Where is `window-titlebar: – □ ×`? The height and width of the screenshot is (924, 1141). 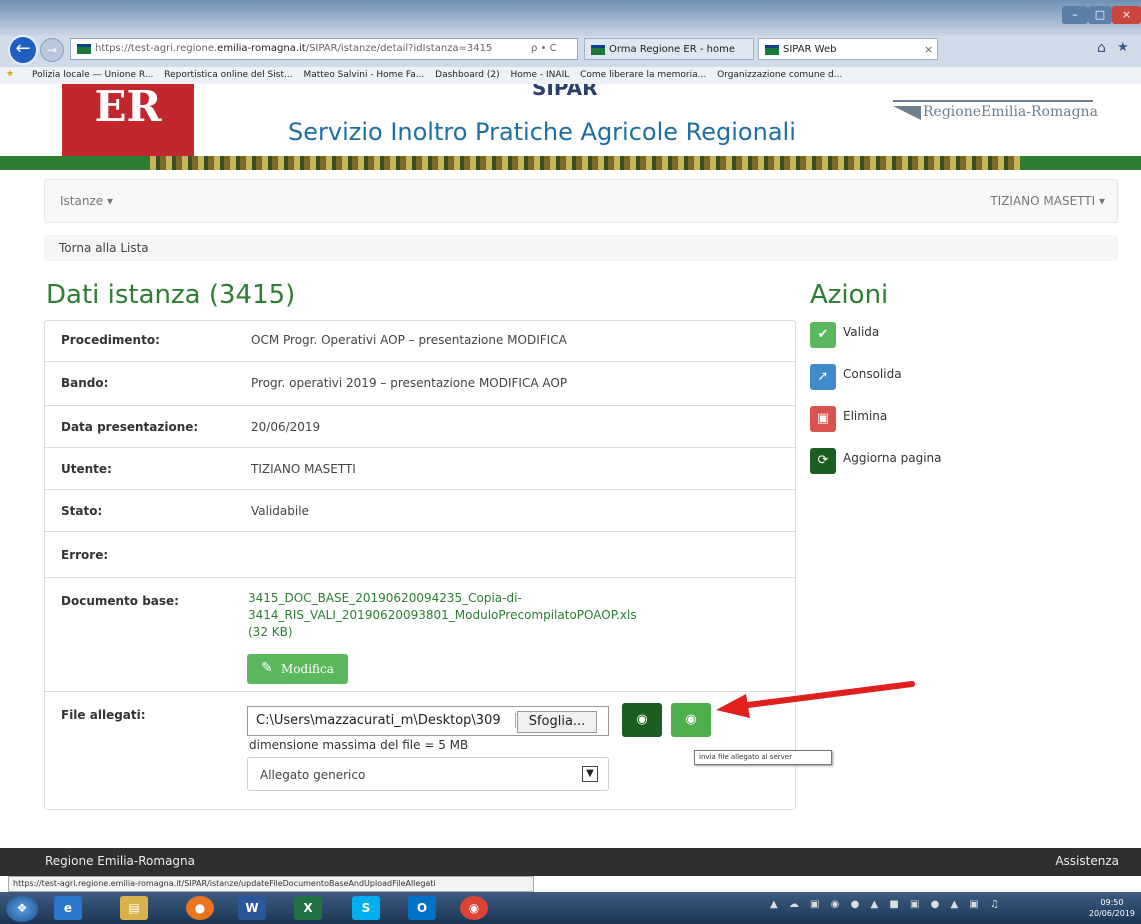 window-titlebar: – □ × is located at coordinates (570, 18).